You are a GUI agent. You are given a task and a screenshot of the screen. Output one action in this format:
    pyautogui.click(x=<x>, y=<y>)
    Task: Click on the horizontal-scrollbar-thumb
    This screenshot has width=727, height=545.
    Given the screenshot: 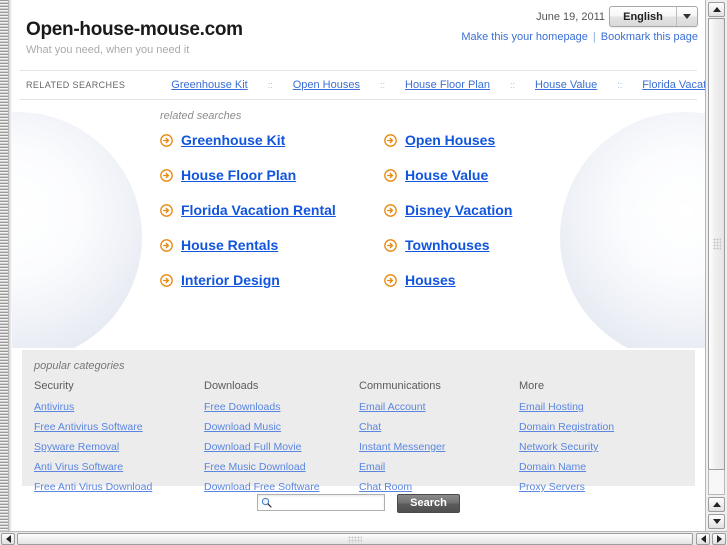 What is the action you would take?
    pyautogui.click(x=355, y=539)
    